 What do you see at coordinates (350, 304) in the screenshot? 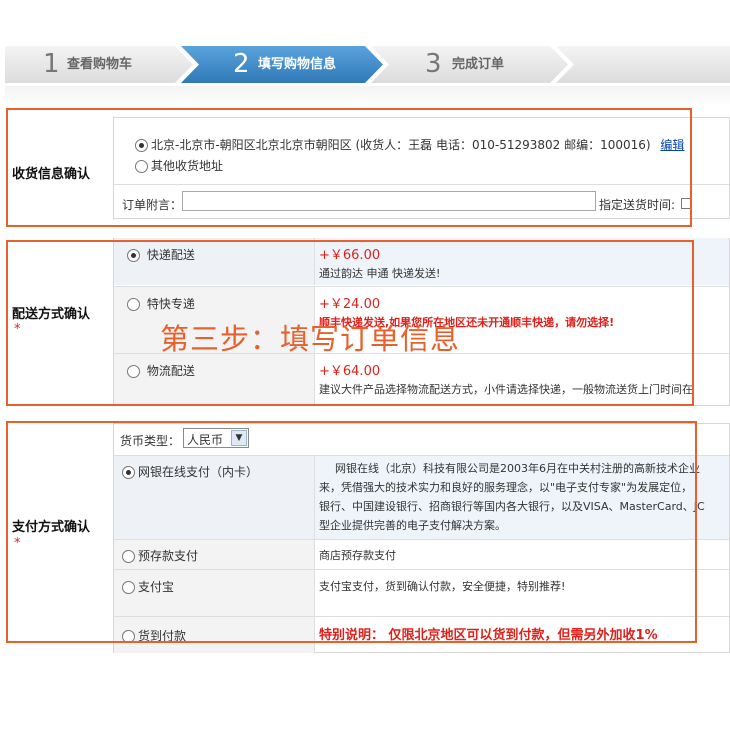
I see `delivery-price: +￥24.00` at bounding box center [350, 304].